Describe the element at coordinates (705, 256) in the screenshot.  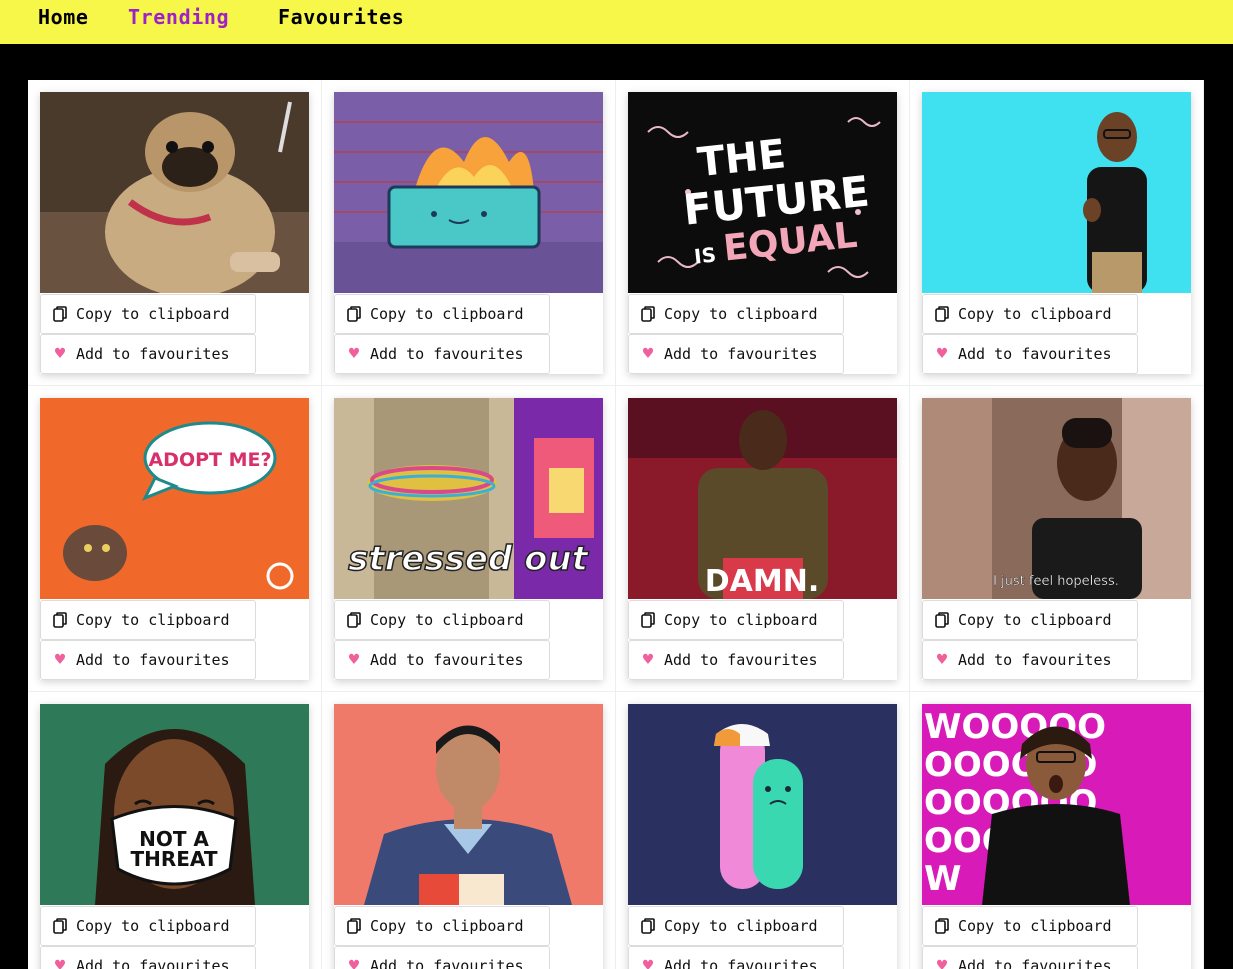
I see `svg-text: IS` at that location.